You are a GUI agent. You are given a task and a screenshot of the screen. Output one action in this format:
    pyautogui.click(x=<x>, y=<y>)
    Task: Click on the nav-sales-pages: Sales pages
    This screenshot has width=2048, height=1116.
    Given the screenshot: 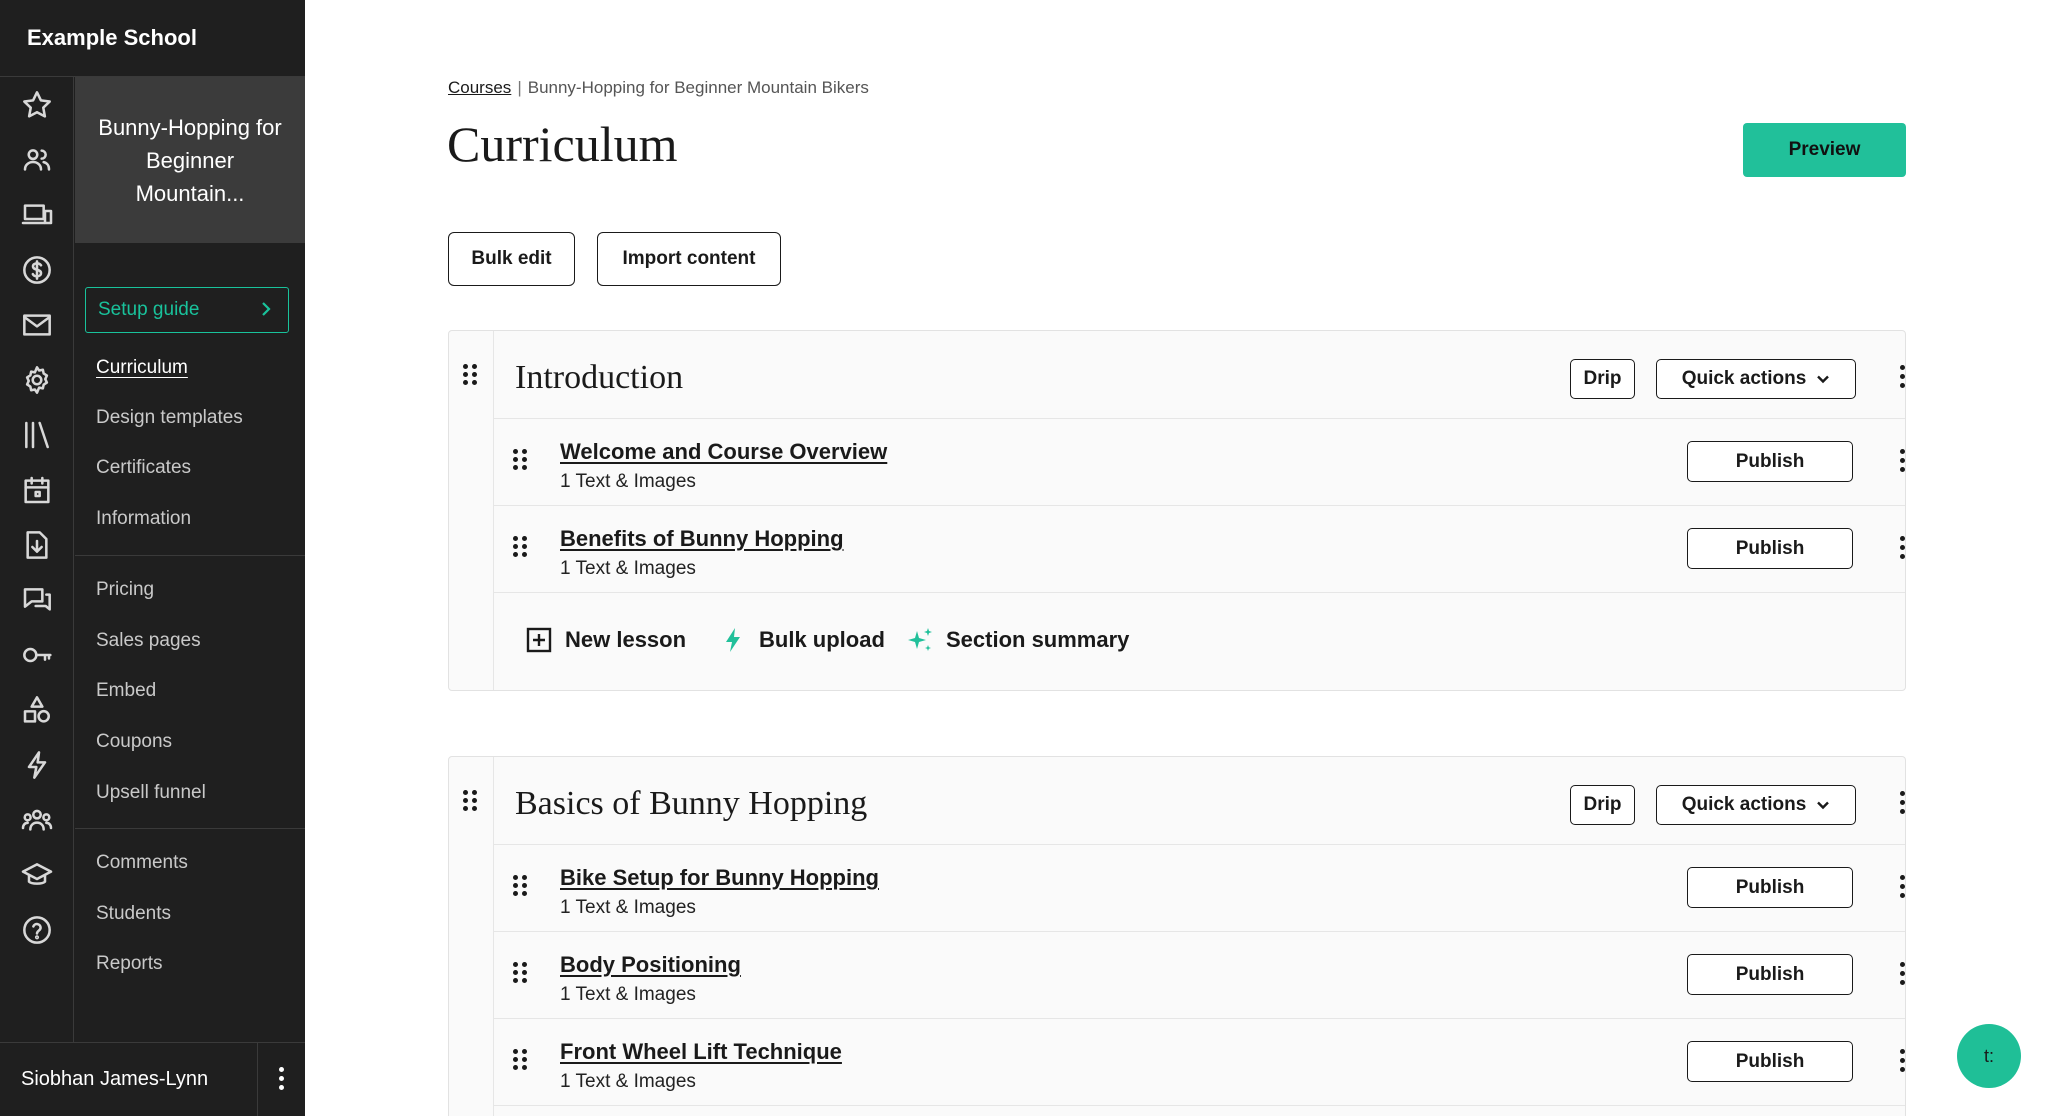 What is the action you would take?
    pyautogui.click(x=148, y=641)
    